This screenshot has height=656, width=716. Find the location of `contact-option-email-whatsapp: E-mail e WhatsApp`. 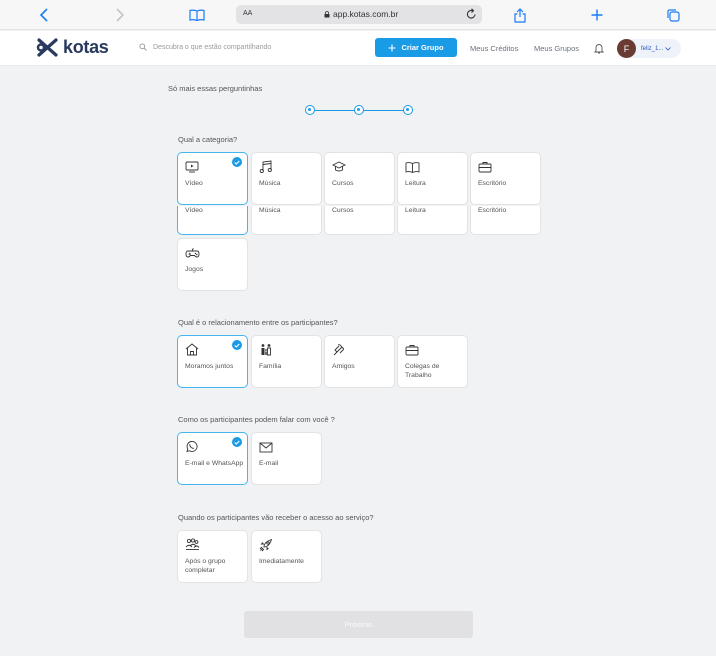

contact-option-email-whatsapp: E-mail e WhatsApp is located at coordinates (212, 458).